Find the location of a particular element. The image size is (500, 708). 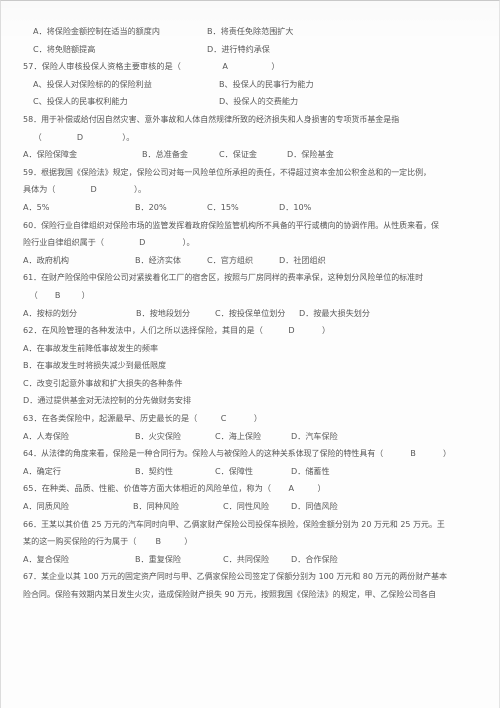

option-c: C．15% is located at coordinates (223, 206).